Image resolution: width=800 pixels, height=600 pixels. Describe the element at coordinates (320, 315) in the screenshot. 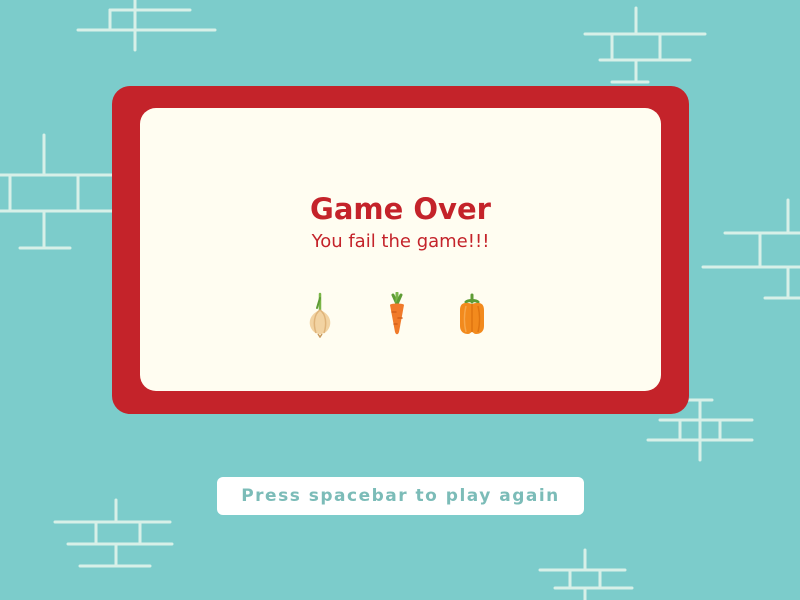

I see `onion-icon` at that location.